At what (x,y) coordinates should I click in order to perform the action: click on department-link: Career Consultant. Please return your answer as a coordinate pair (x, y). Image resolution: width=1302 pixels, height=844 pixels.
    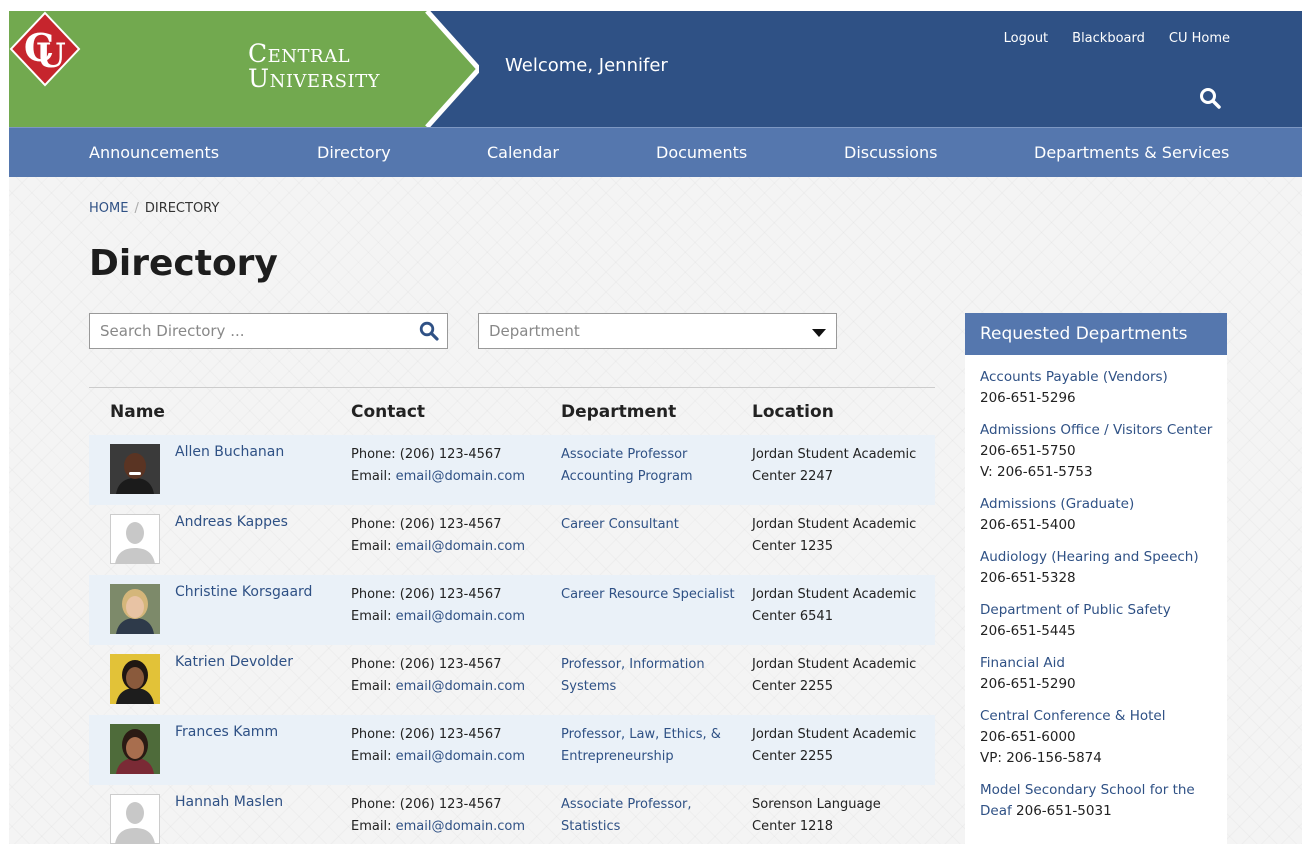
    Looking at the image, I should click on (651, 525).